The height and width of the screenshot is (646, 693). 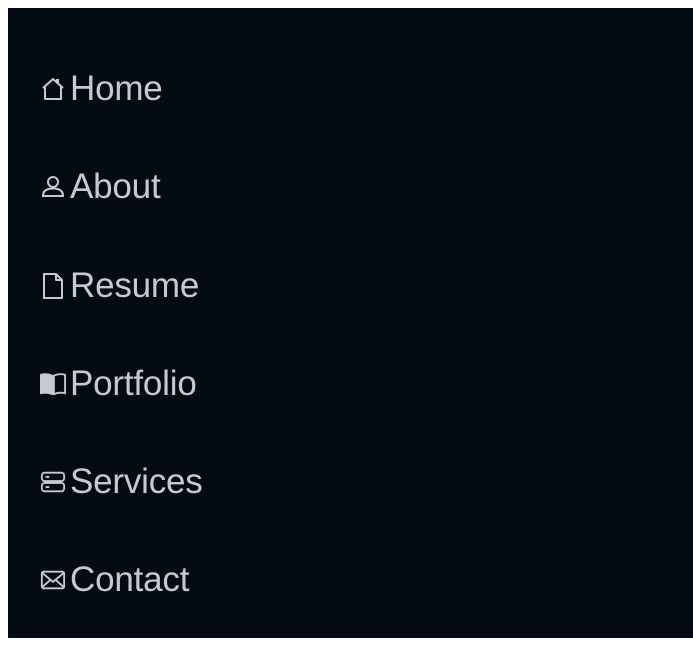 What do you see at coordinates (53, 580) in the screenshot?
I see `envelope-icon` at bounding box center [53, 580].